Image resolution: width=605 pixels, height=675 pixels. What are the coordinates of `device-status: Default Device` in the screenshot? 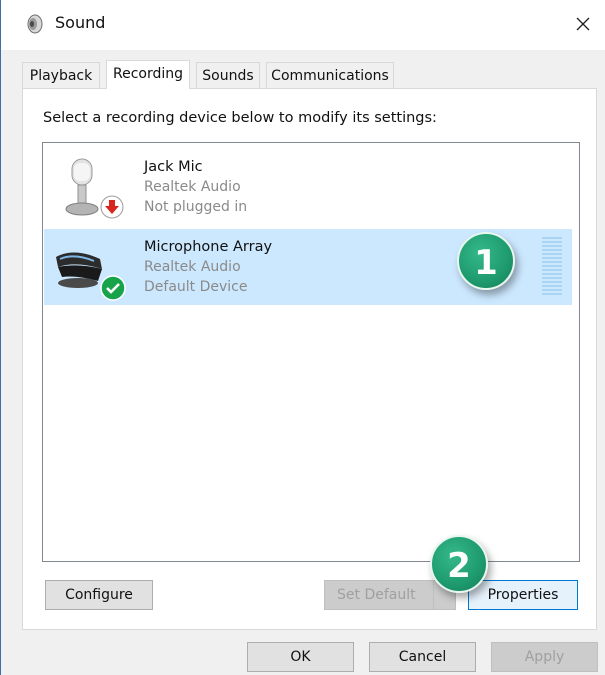 It's located at (196, 287).